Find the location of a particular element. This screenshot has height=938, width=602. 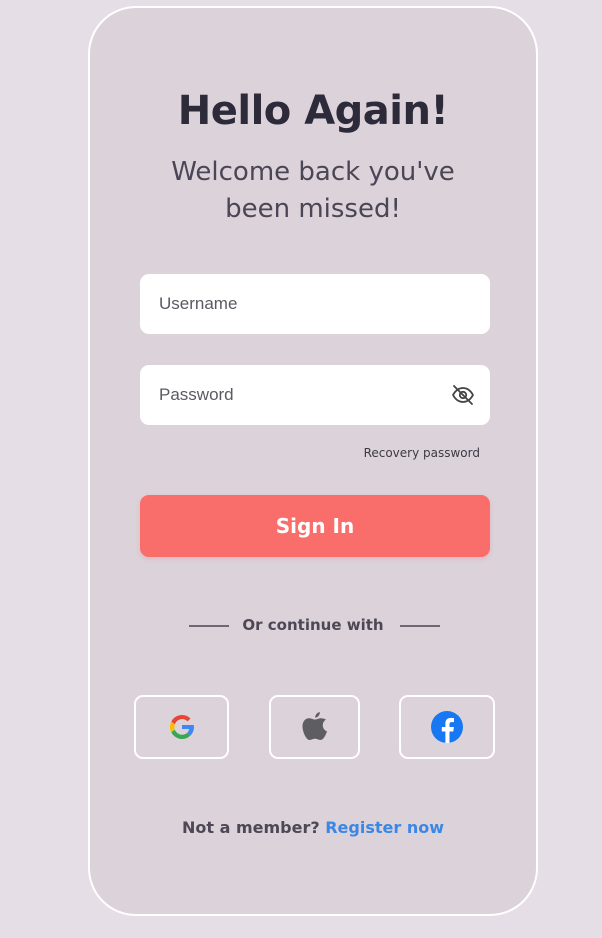

google-icon is located at coordinates (181, 727).